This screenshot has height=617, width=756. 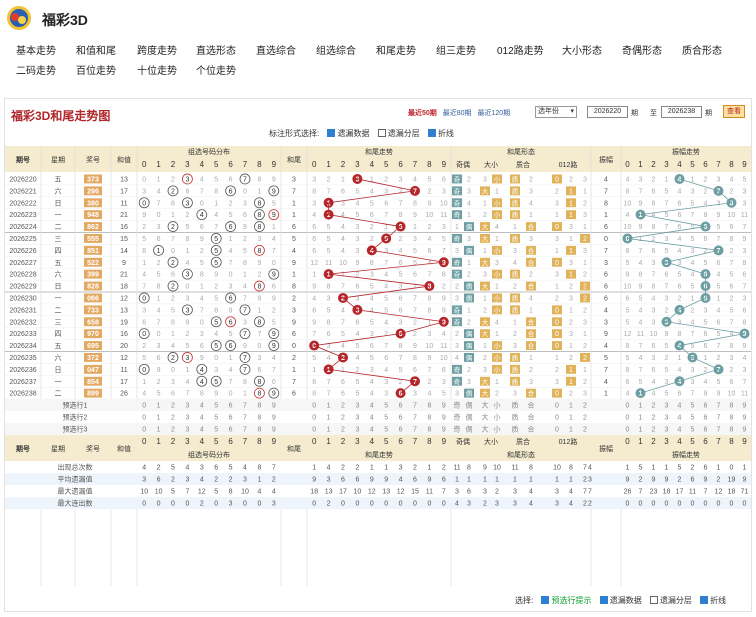 I want to click on footer-digit: 7, so click(x=415, y=441).